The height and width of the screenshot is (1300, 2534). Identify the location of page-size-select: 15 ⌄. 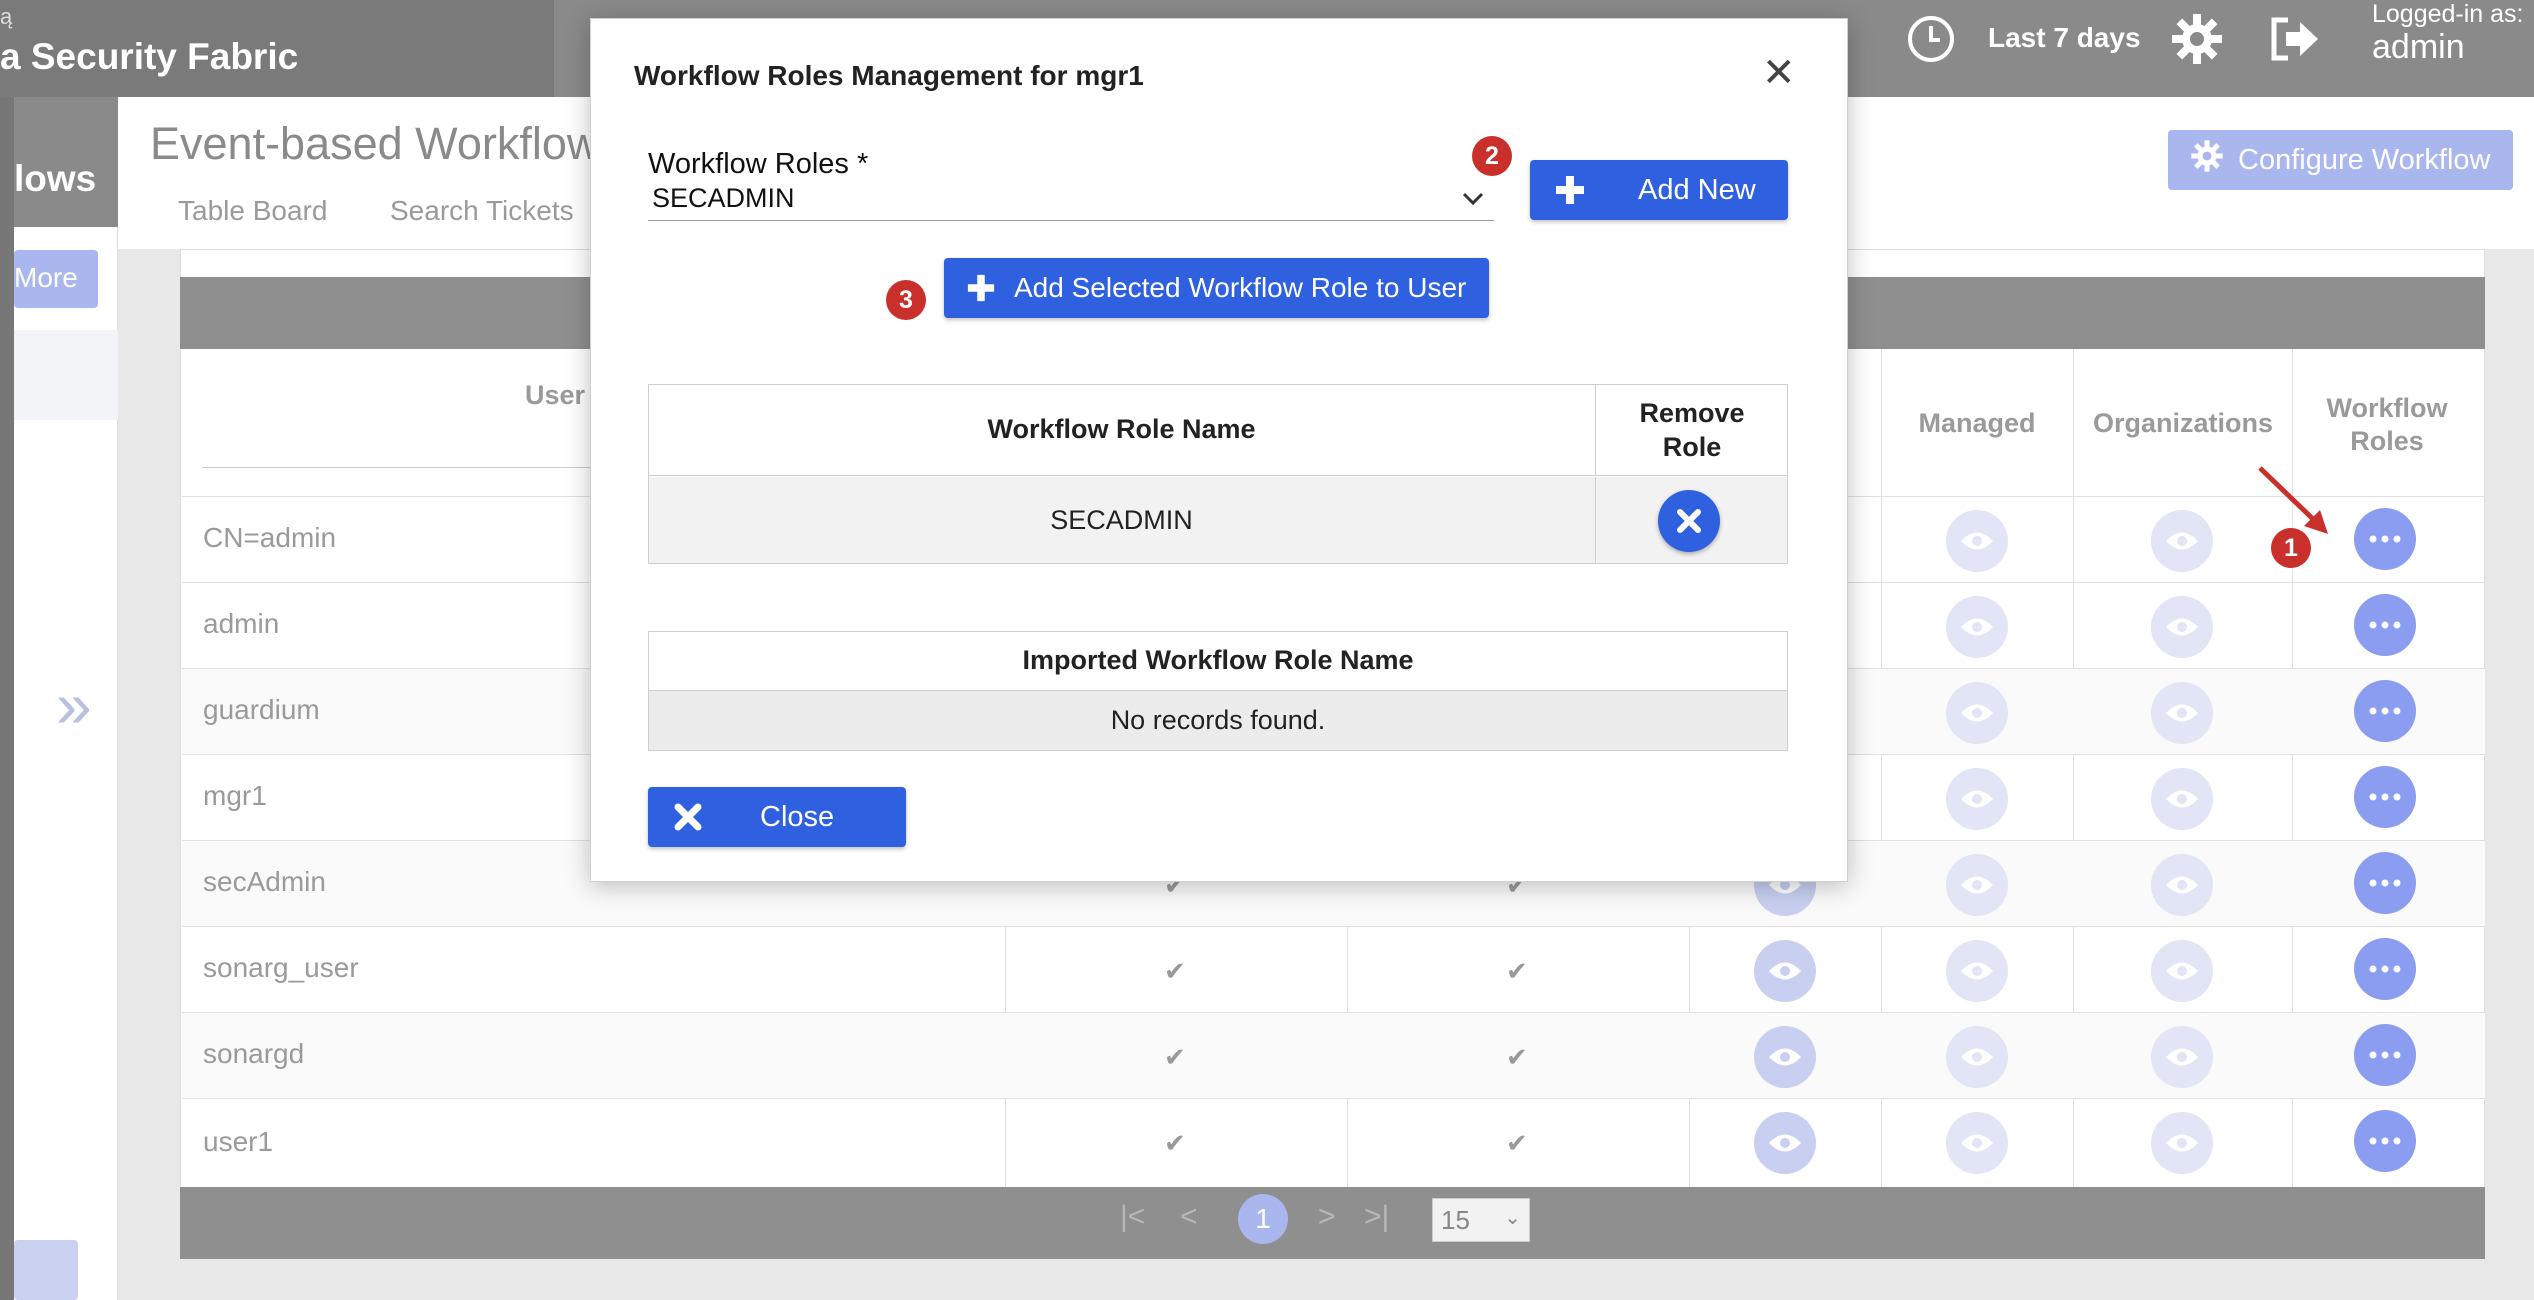
(1481, 1220).